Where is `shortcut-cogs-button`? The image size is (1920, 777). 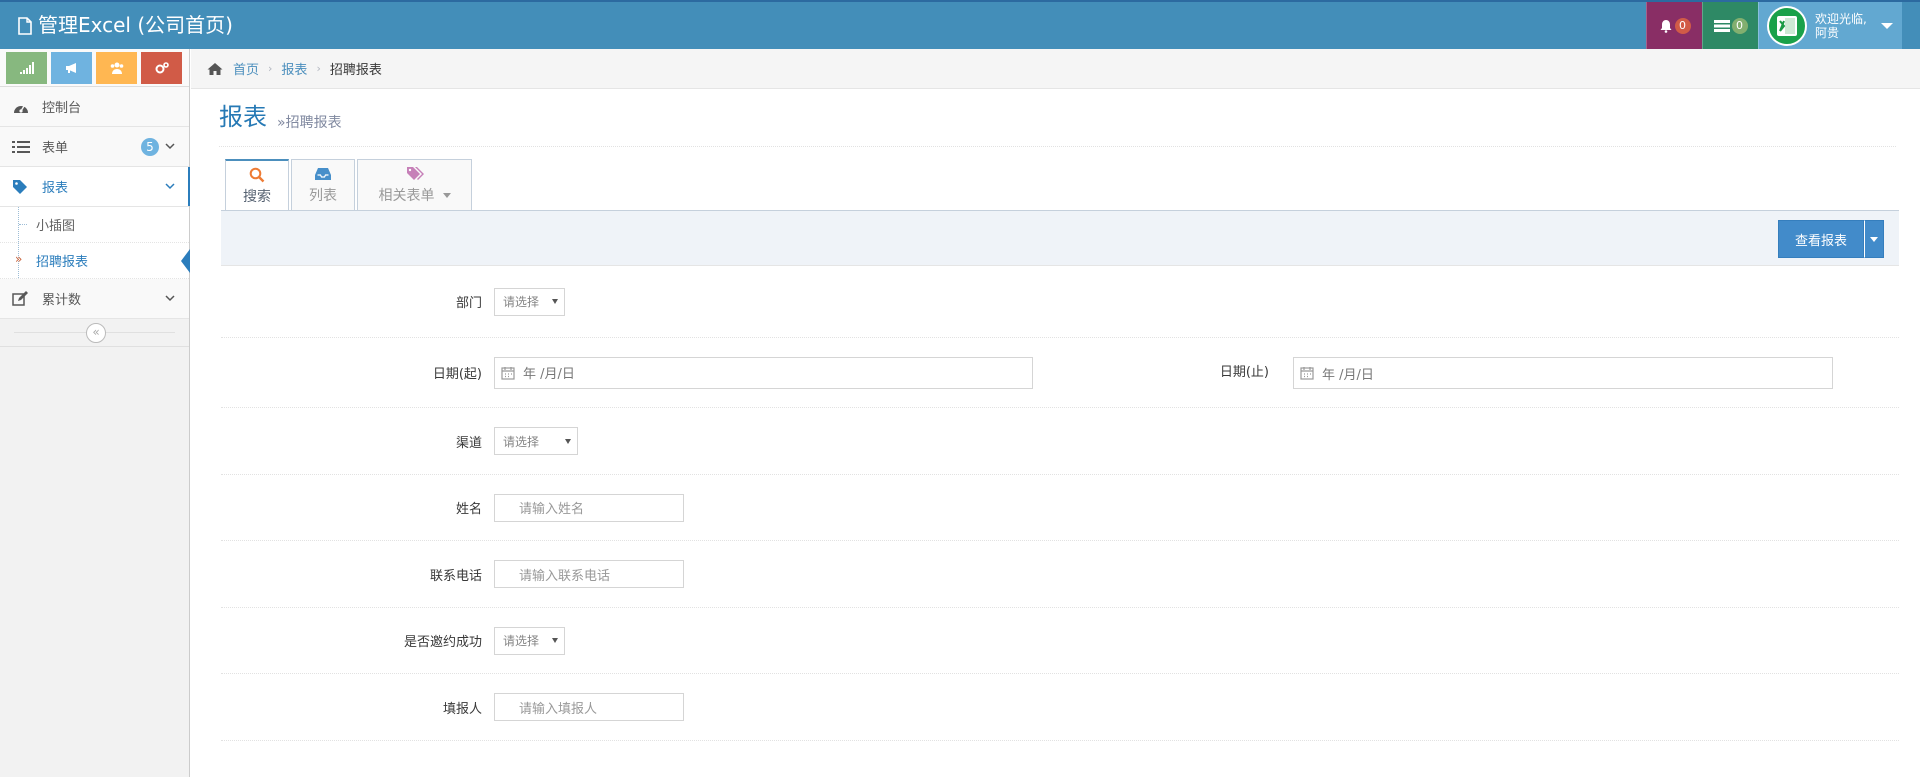 shortcut-cogs-button is located at coordinates (161, 68).